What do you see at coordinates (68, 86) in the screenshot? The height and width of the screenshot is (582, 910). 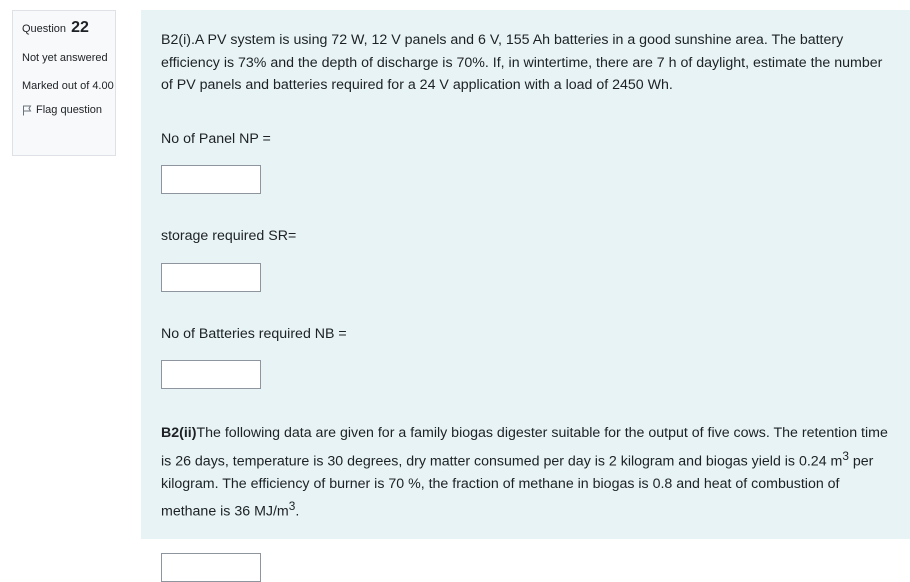 I see `question-grade: Marked out of 4.00` at bounding box center [68, 86].